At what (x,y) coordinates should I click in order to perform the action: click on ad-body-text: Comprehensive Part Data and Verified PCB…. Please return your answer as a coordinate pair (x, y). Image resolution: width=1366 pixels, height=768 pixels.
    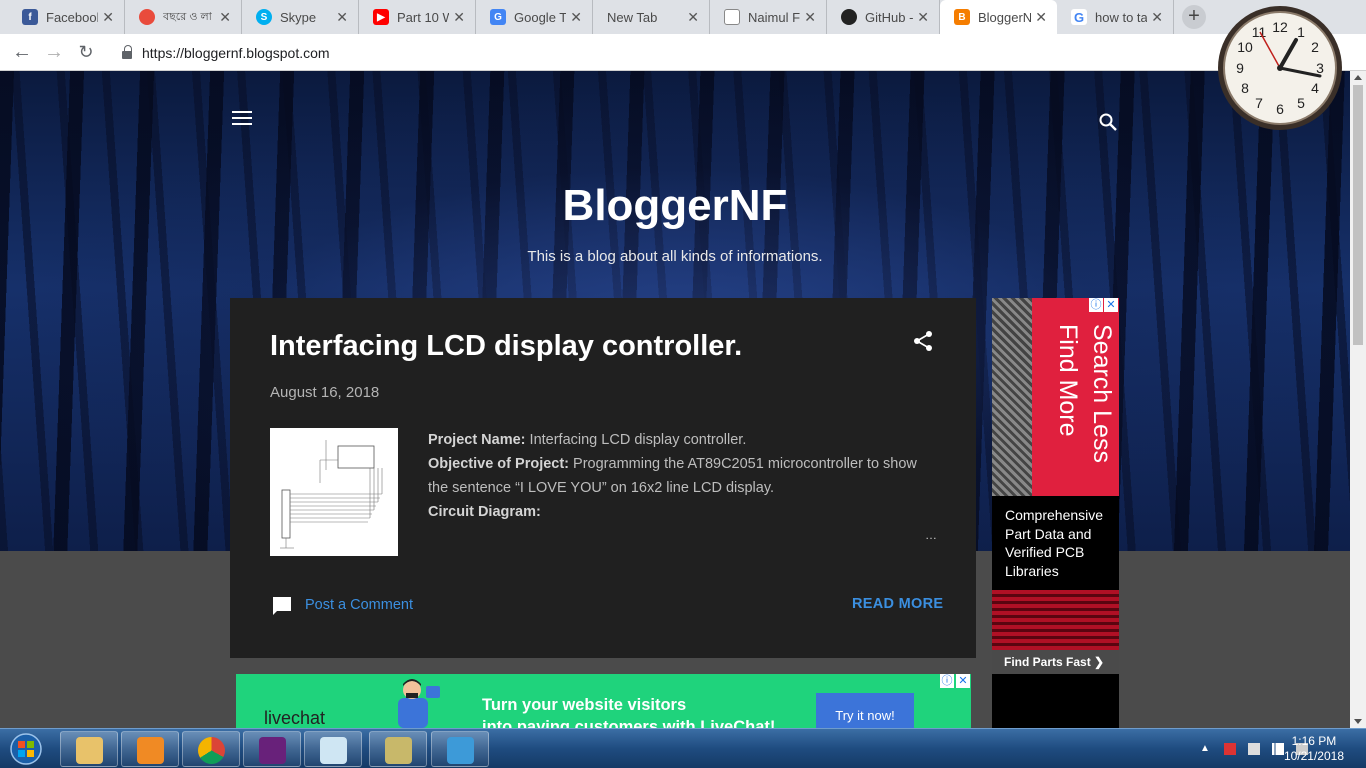
    Looking at the image, I should click on (1055, 544).